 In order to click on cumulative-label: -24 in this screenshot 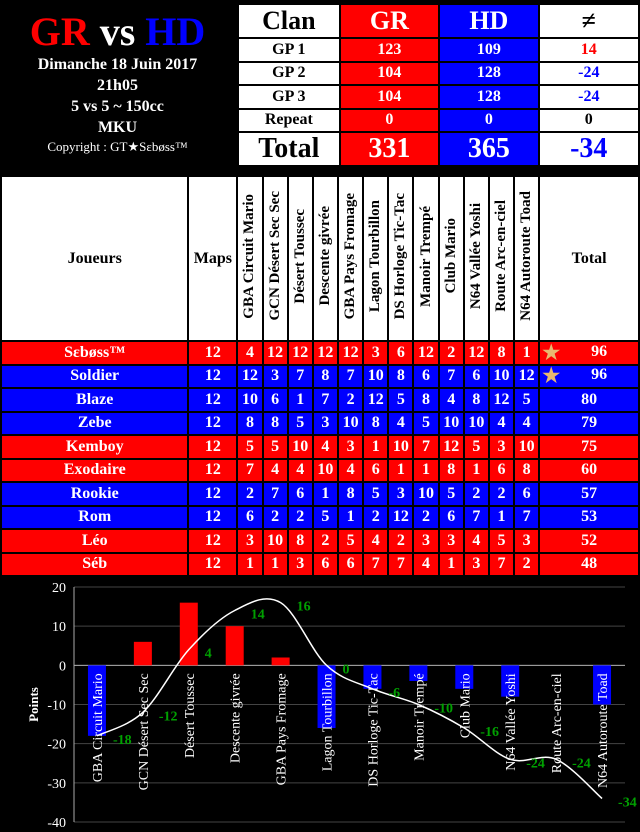, I will do `click(535, 763)`.